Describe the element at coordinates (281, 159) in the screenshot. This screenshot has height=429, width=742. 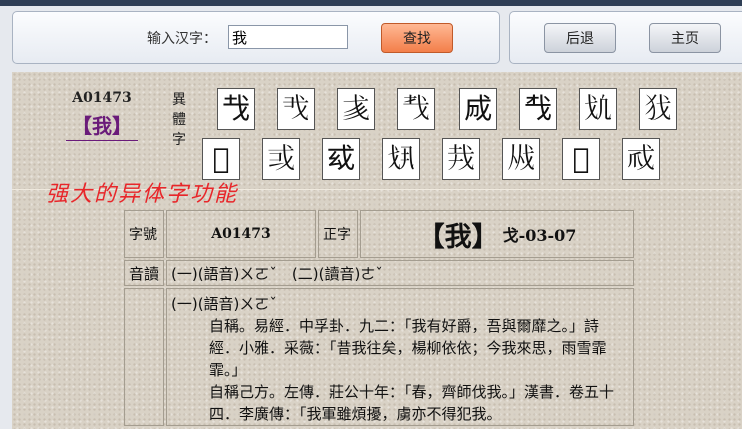
I see `variant-glyph: 𢦘` at that location.